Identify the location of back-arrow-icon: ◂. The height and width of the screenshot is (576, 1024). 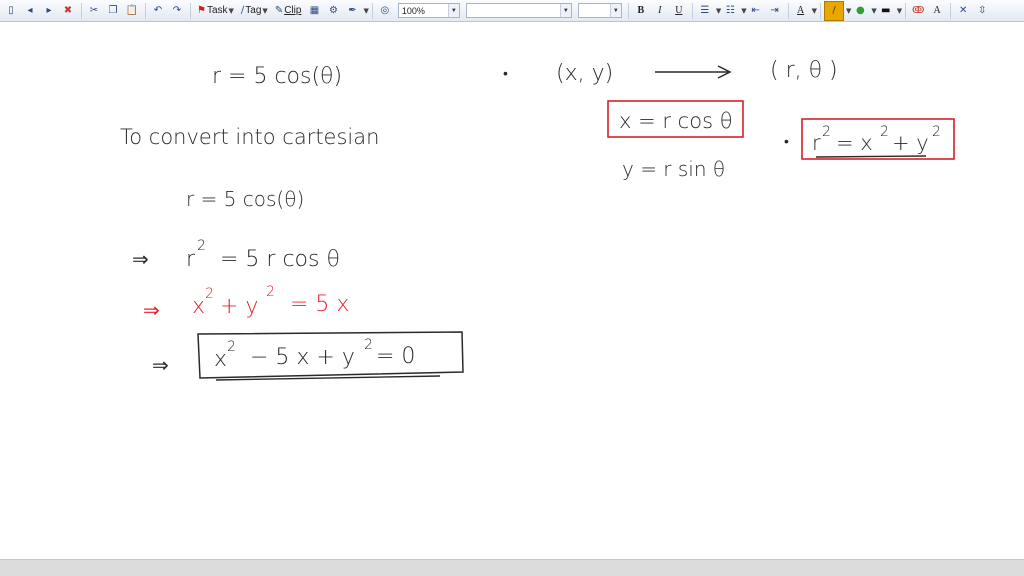
(30, 11).